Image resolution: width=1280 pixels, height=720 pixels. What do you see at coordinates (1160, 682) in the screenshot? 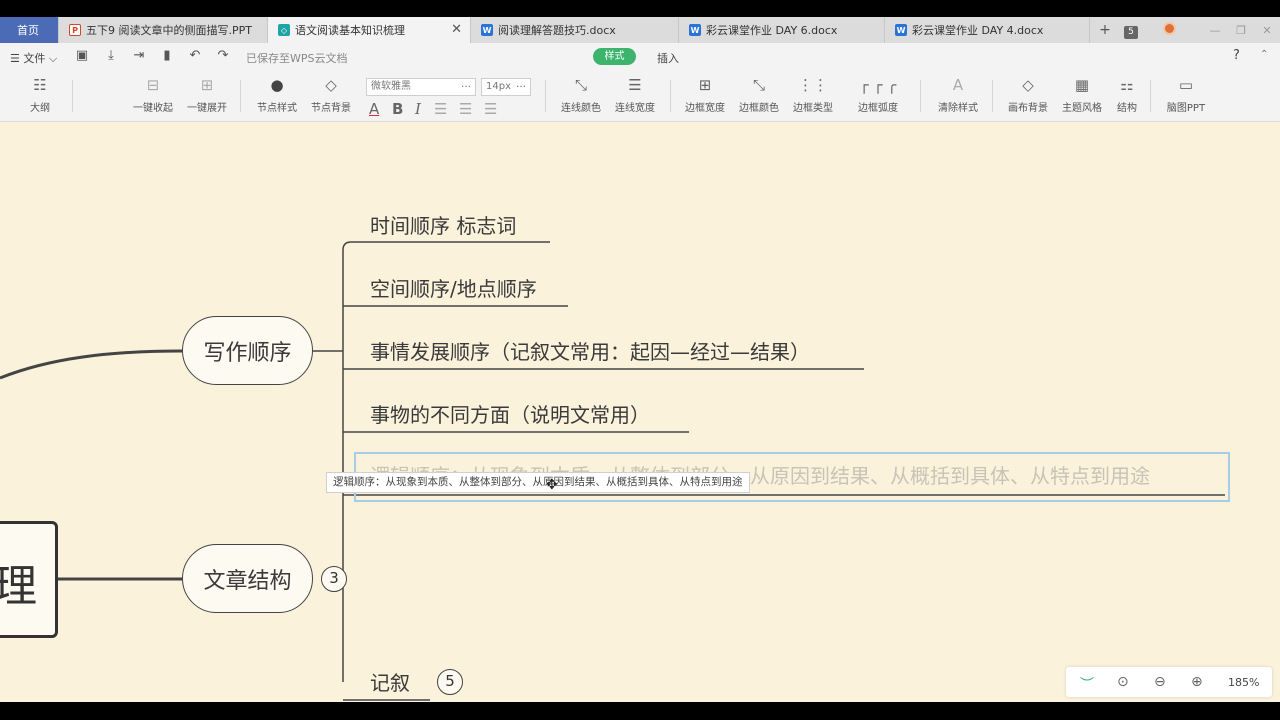
I see `zoom-out-icon: ⊖` at bounding box center [1160, 682].